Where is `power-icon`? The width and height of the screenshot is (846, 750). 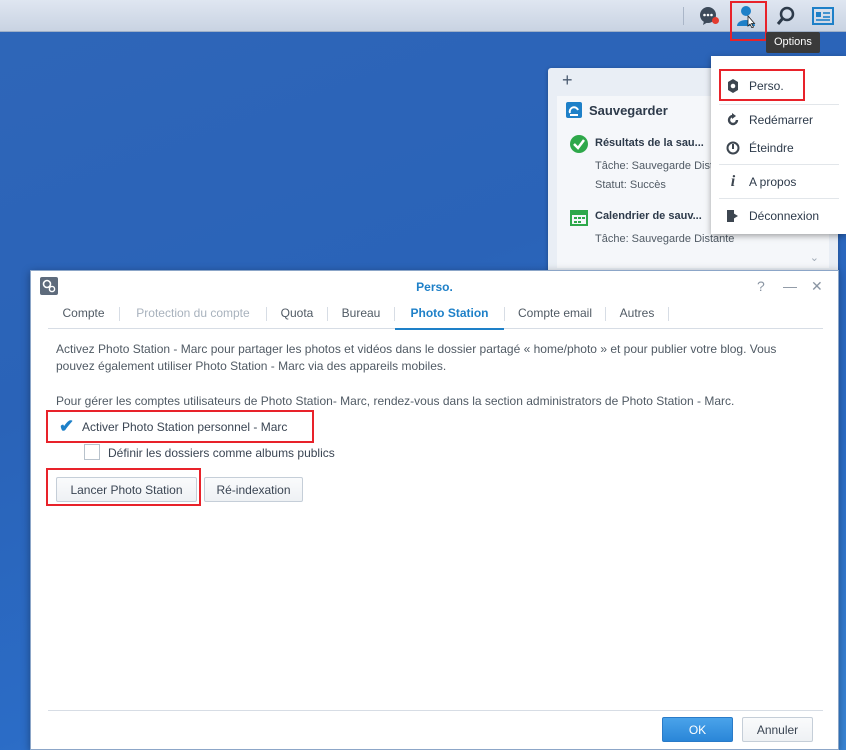 power-icon is located at coordinates (733, 148).